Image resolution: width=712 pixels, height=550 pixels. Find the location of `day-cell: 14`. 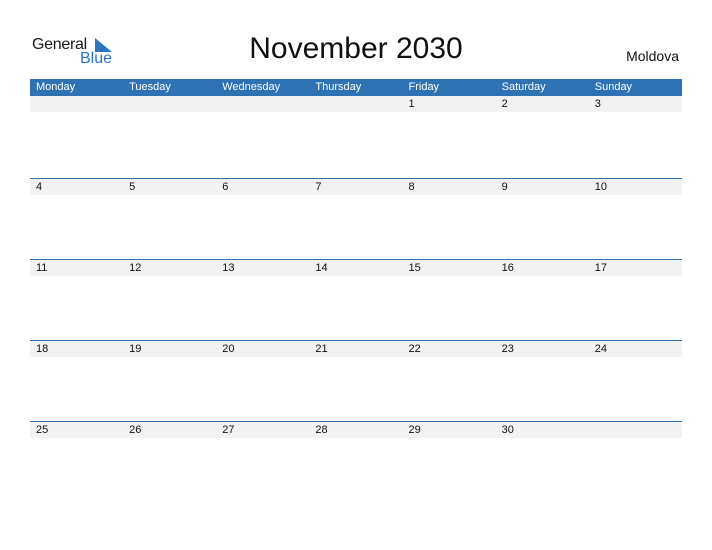

day-cell: 14 is located at coordinates (321, 268).